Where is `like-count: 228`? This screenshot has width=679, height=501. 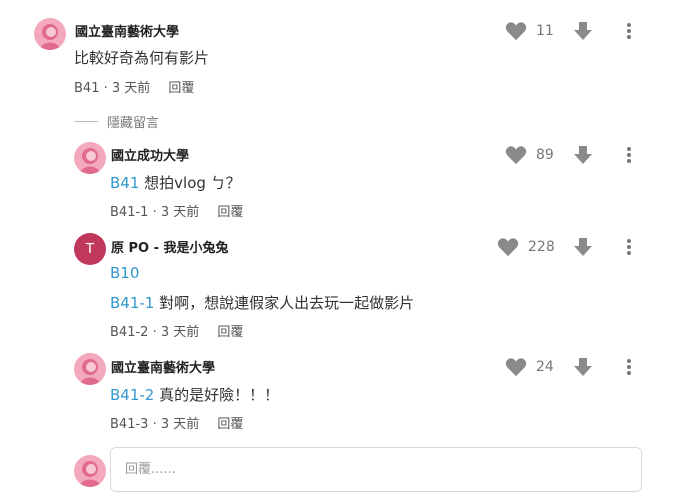
like-count: 228 is located at coordinates (541, 247).